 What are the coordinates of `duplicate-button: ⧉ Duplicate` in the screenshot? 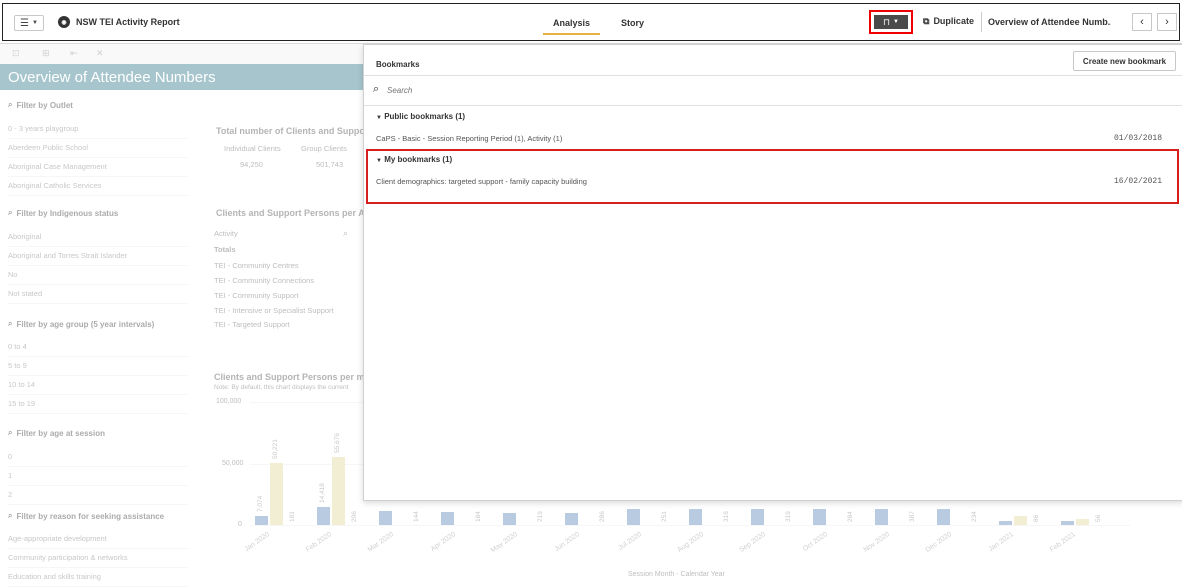 It's located at (948, 21).